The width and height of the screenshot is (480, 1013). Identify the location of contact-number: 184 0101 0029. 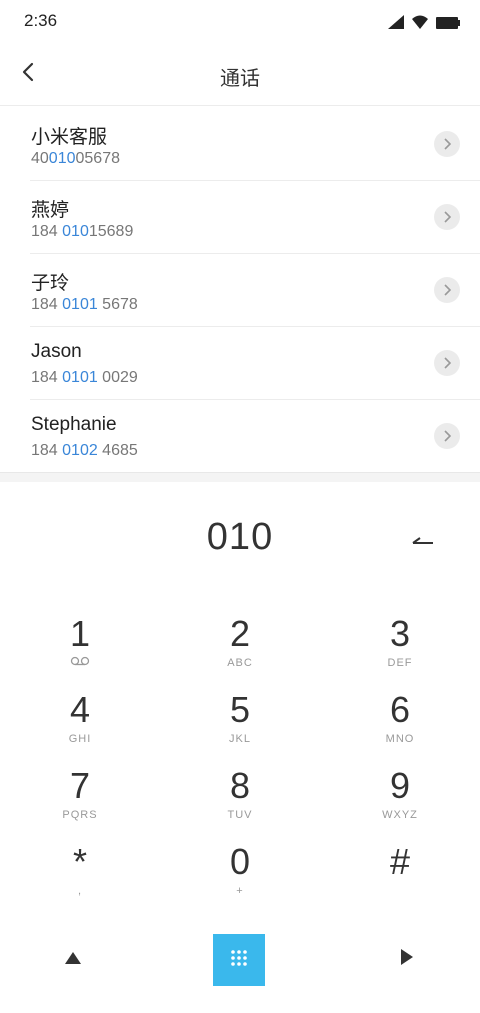
(84, 377).